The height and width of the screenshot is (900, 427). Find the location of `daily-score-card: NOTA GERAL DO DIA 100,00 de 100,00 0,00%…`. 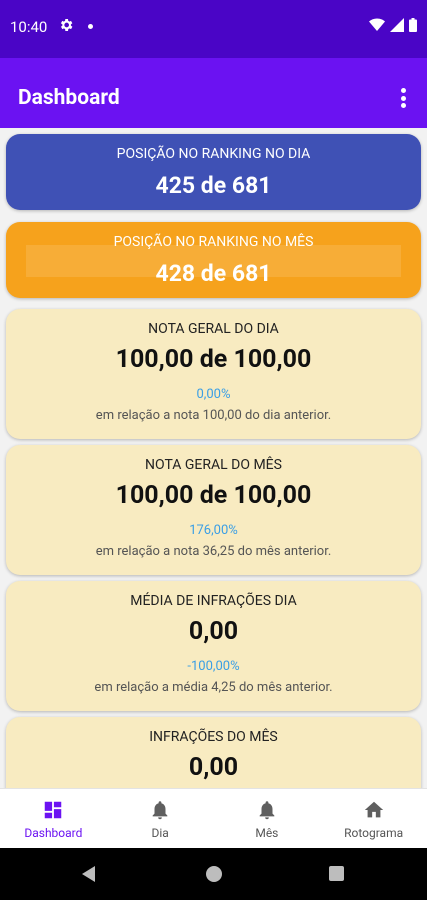

daily-score-card: NOTA GERAL DO DIA 100,00 de 100,00 0,00%… is located at coordinates (213, 374).